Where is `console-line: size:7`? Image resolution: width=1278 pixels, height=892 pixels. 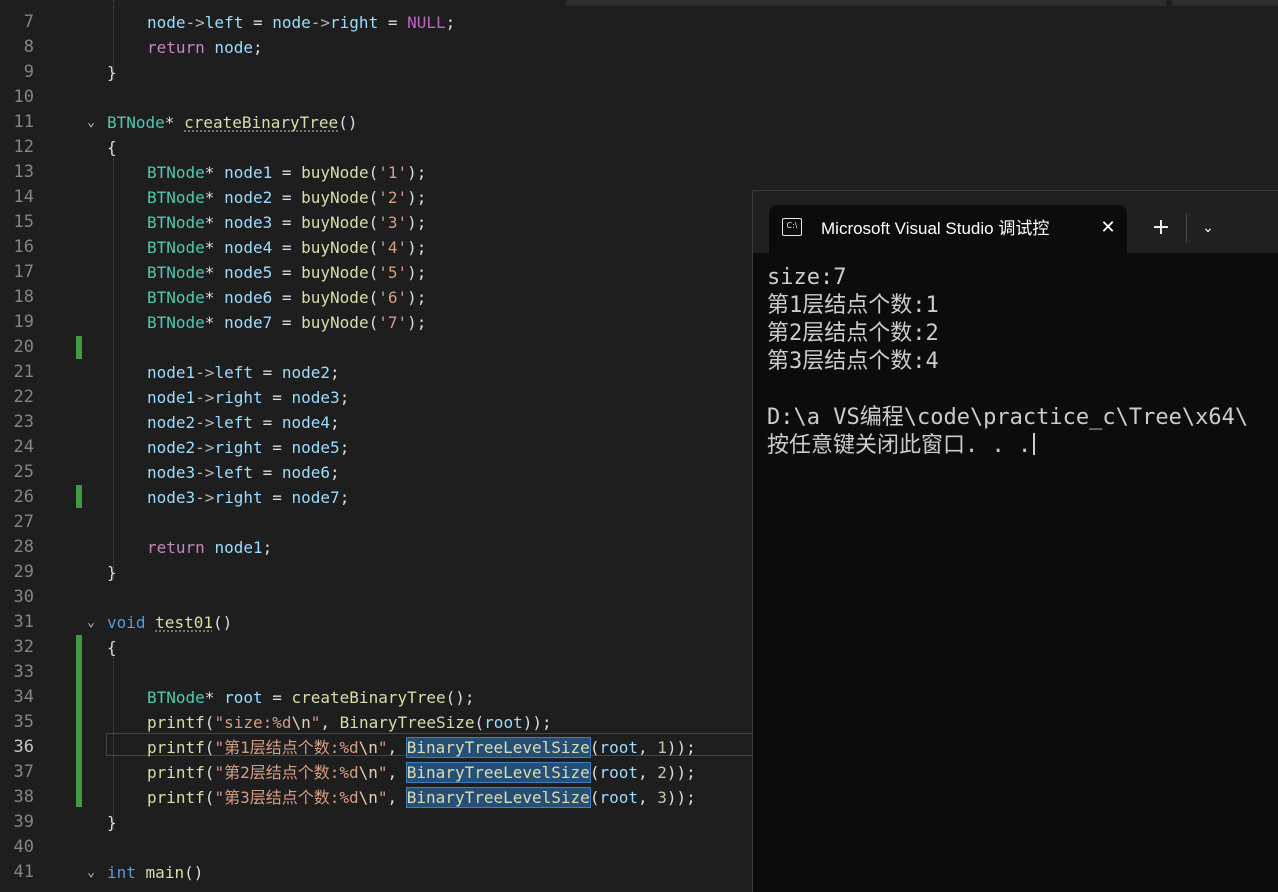 console-line: size:7 is located at coordinates (807, 277).